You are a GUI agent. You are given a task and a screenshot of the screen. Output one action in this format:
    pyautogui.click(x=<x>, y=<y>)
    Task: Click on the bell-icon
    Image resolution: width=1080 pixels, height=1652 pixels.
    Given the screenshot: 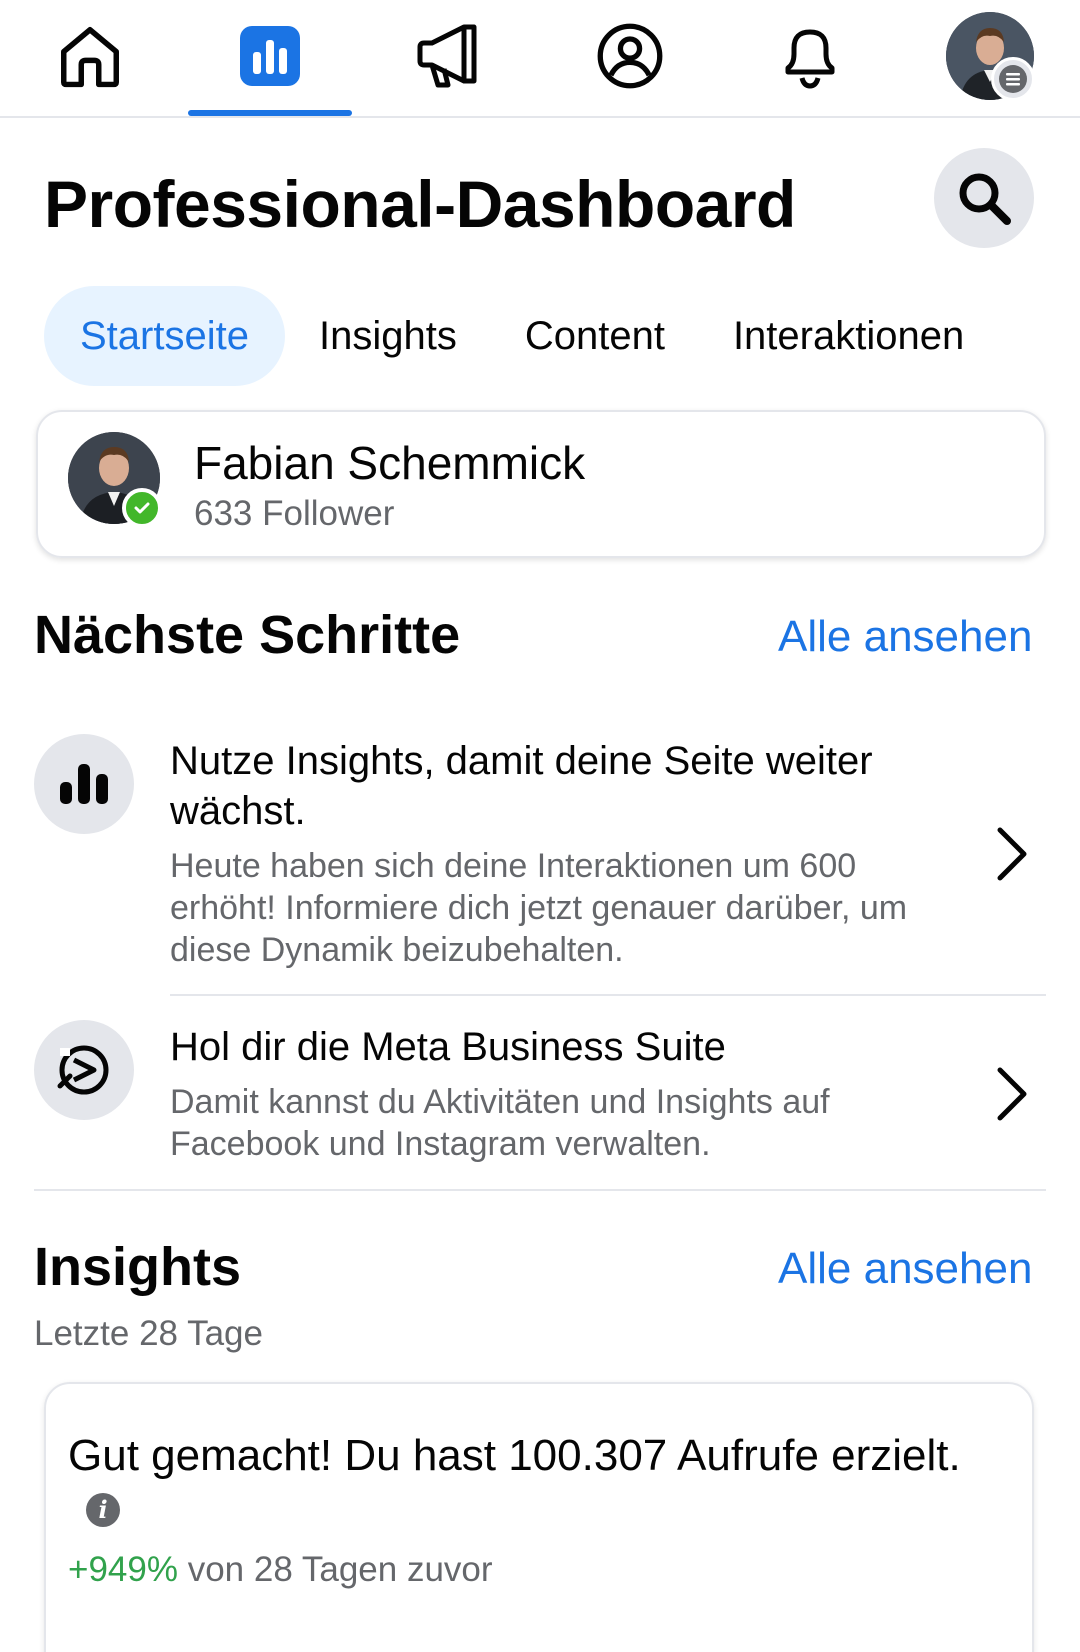 What is the action you would take?
    pyautogui.click(x=810, y=59)
    